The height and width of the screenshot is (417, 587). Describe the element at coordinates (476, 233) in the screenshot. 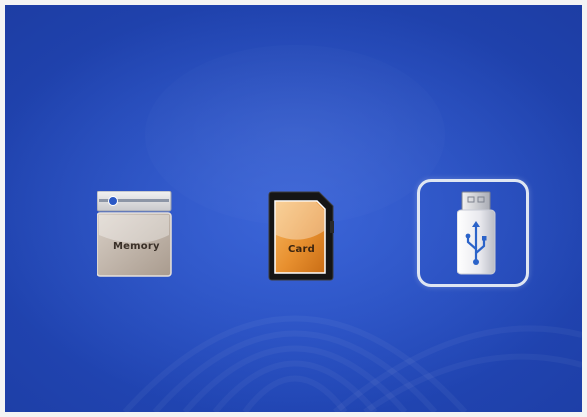

I see `usb-drive-icon` at that location.